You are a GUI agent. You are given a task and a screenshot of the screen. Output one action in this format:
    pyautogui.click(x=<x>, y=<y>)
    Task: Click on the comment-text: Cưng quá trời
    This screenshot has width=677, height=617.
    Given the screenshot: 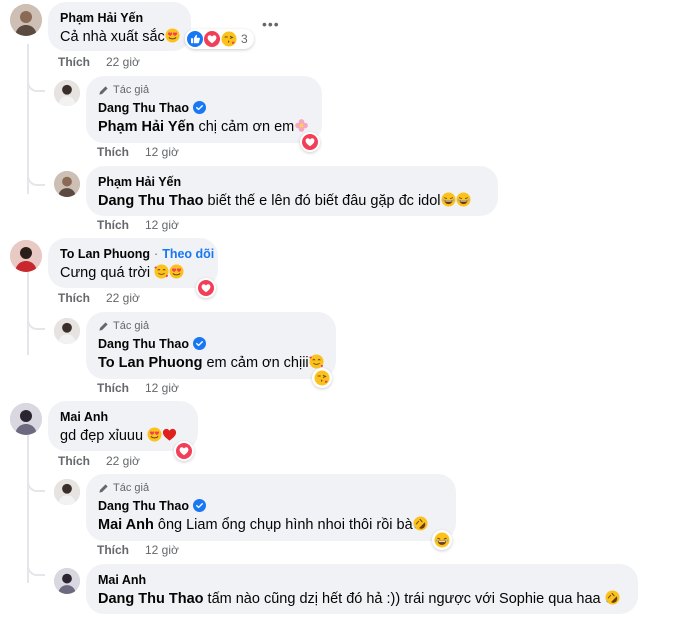 What is the action you would take?
    pyautogui.click(x=105, y=273)
    